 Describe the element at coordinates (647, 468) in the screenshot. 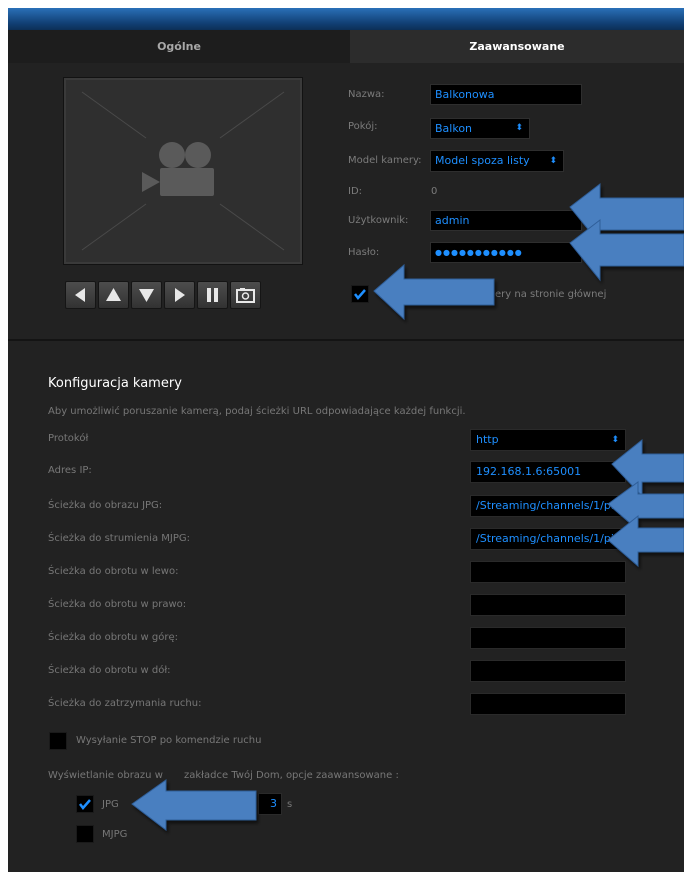

I see `arrow-pointing-ip` at that location.